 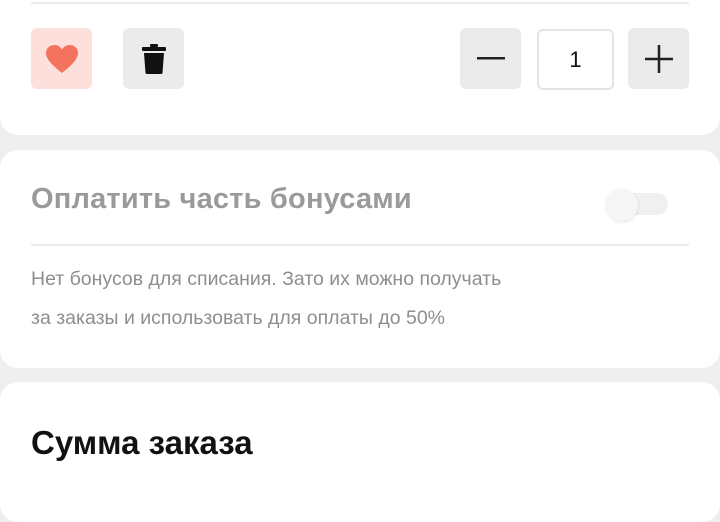 I want to click on delete-button, so click(x=153, y=58).